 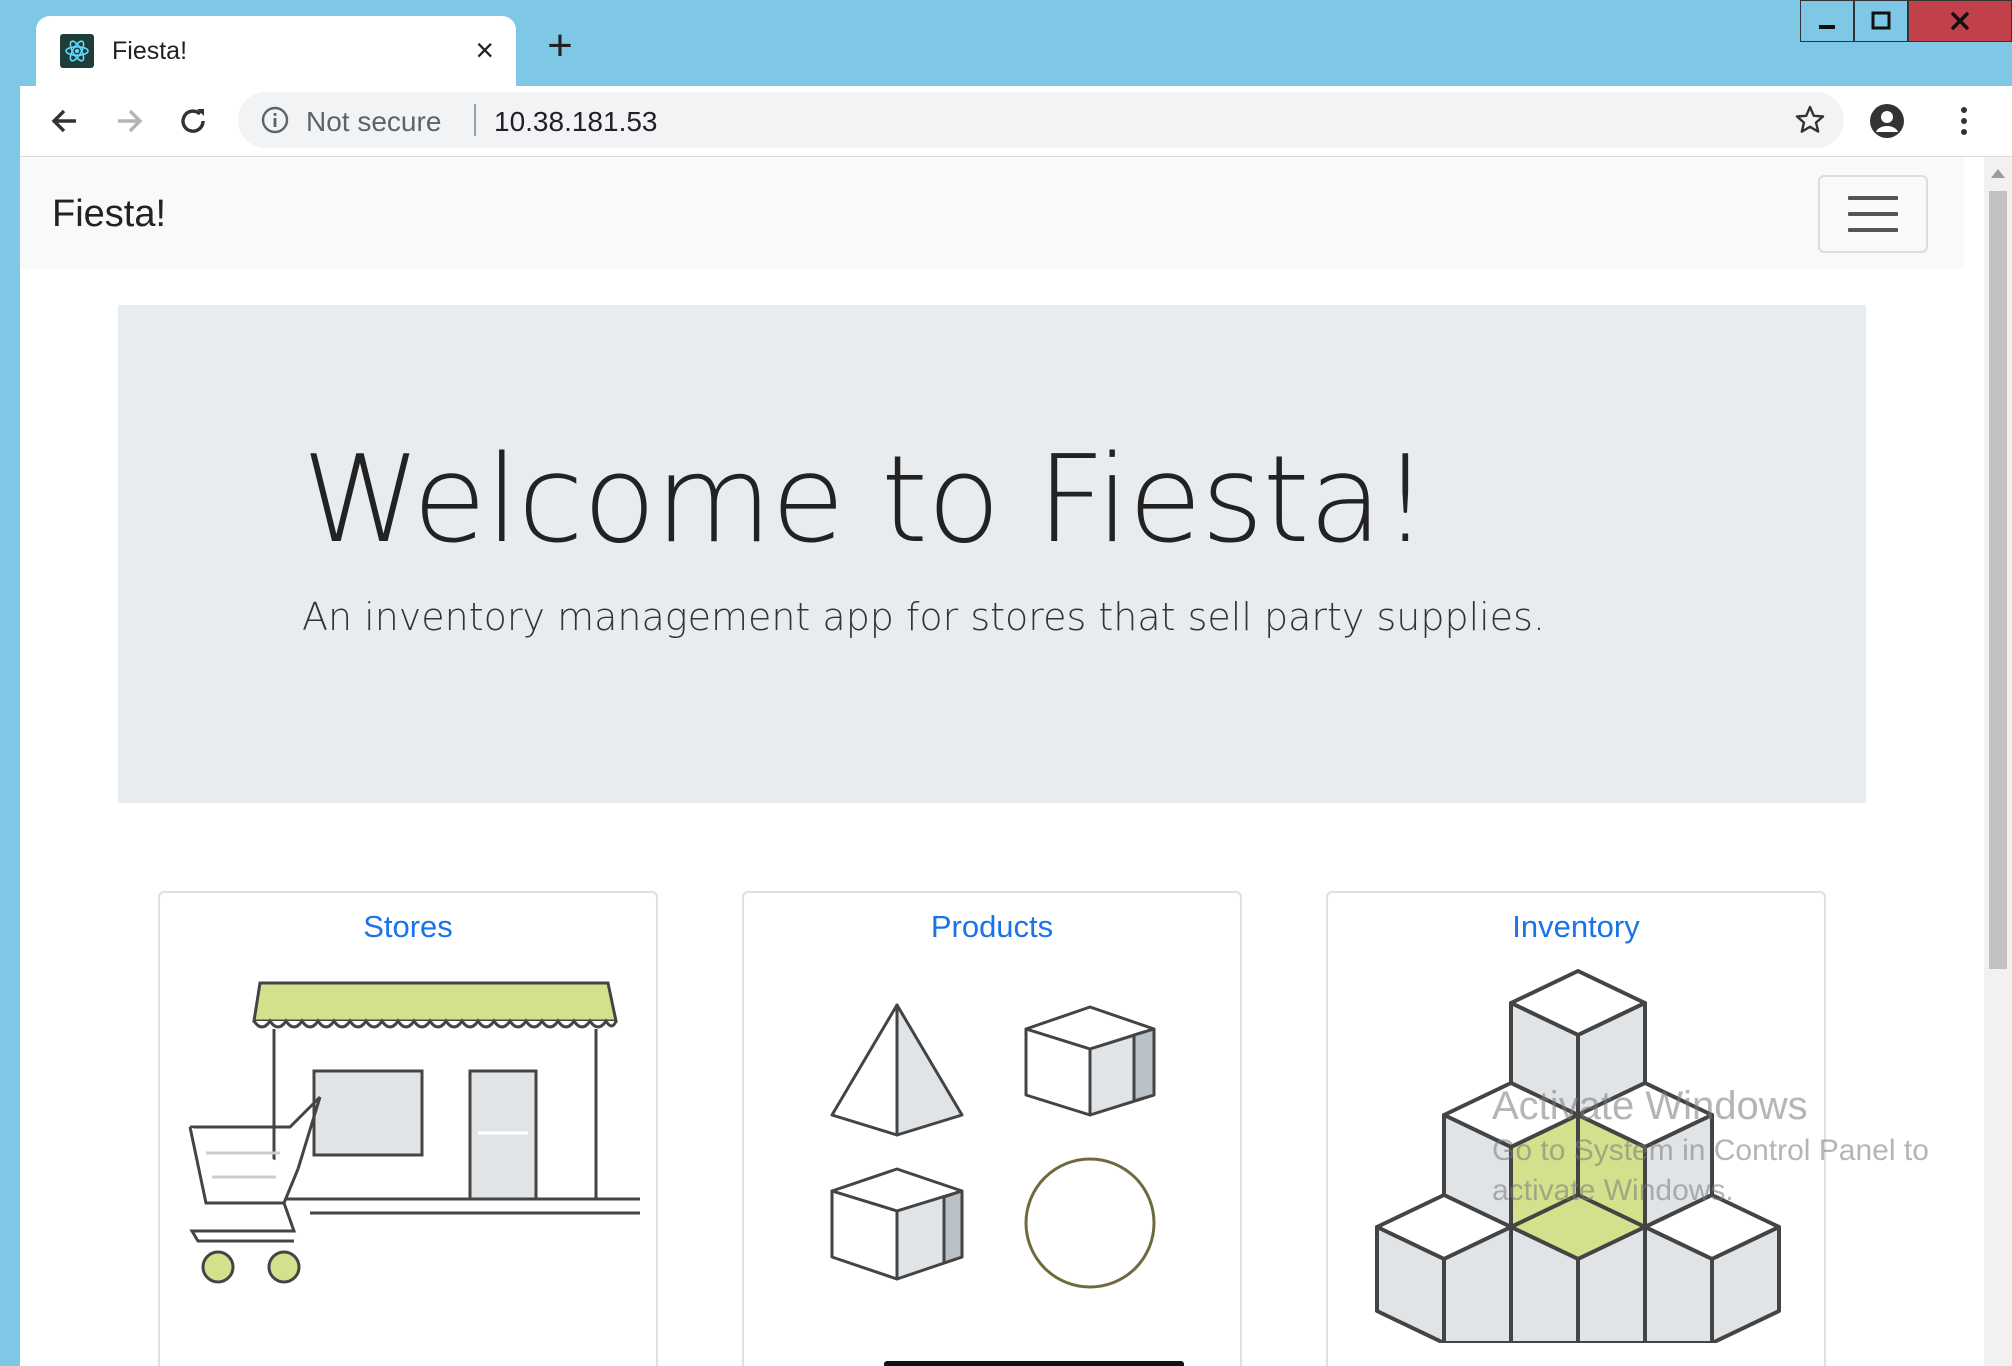 What do you see at coordinates (1887, 121) in the screenshot?
I see `profile-avatar-icon` at bounding box center [1887, 121].